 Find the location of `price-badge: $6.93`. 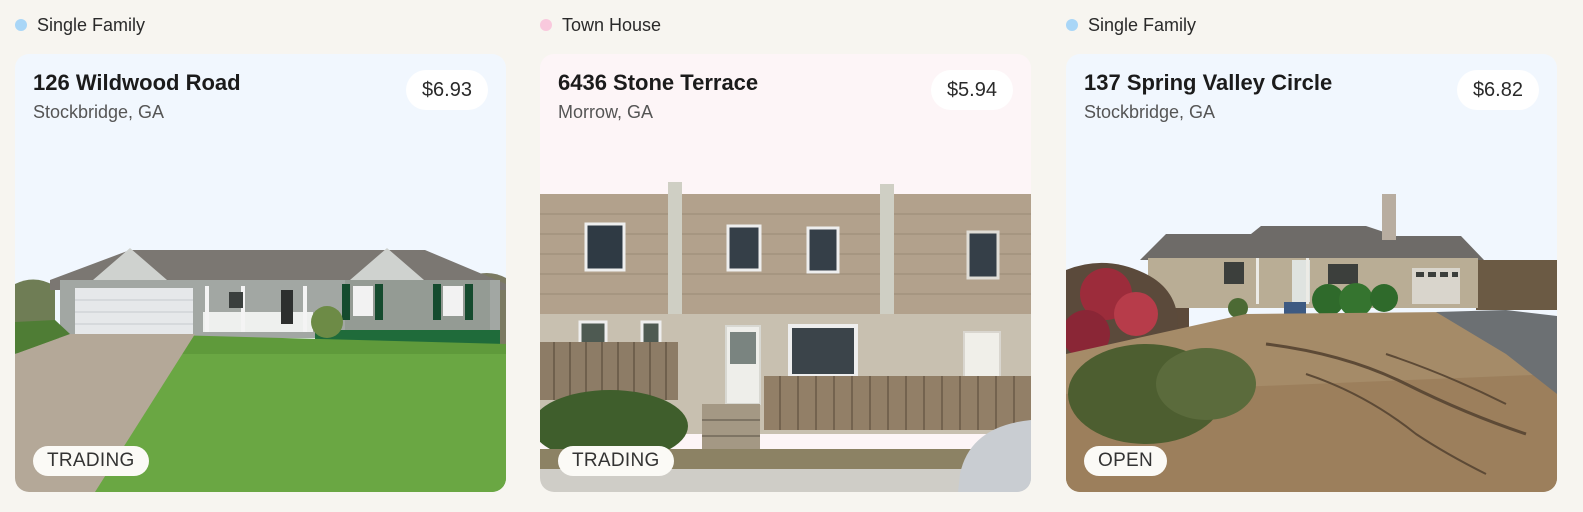

price-badge: $6.93 is located at coordinates (446, 90).